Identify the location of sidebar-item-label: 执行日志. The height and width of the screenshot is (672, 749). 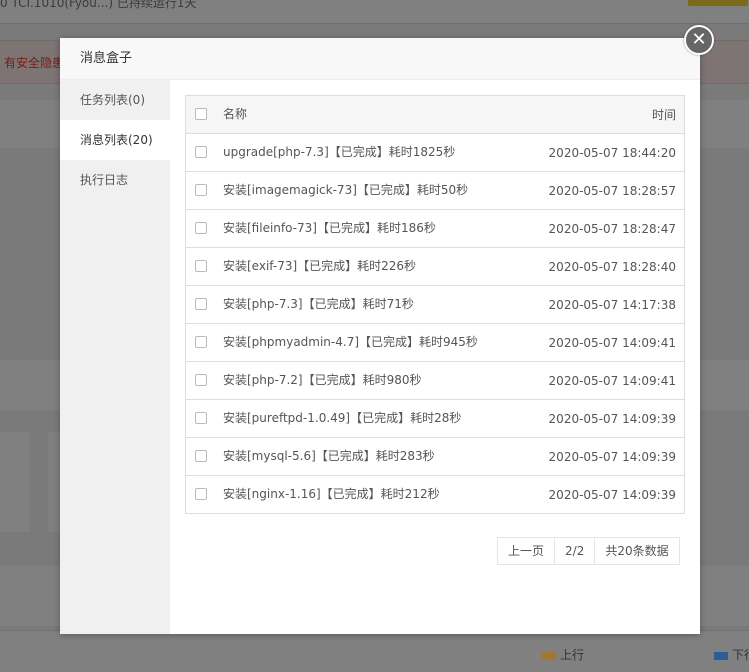
(104, 180).